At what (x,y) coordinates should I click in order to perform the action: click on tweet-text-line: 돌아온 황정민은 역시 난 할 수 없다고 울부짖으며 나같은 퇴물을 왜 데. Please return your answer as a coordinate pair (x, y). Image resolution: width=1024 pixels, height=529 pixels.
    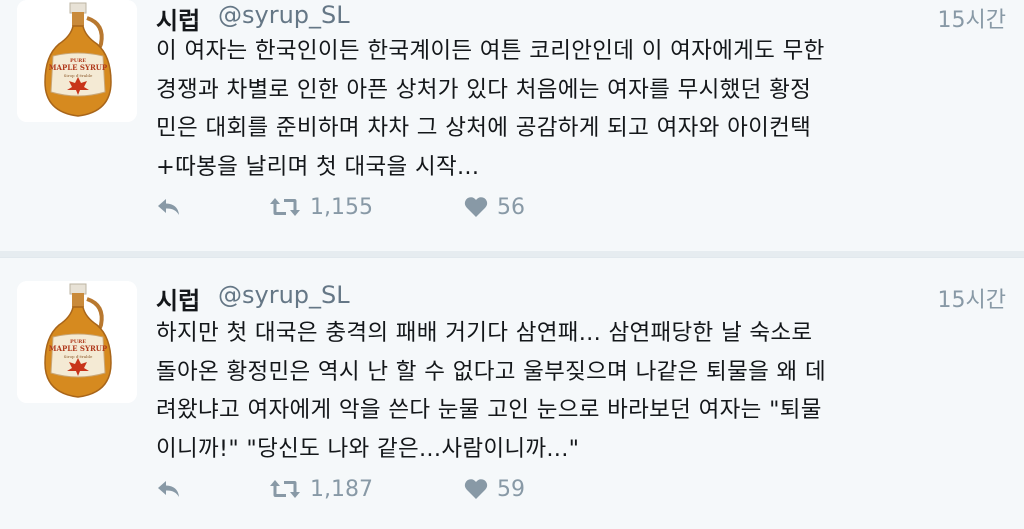
    Looking at the image, I should click on (491, 371).